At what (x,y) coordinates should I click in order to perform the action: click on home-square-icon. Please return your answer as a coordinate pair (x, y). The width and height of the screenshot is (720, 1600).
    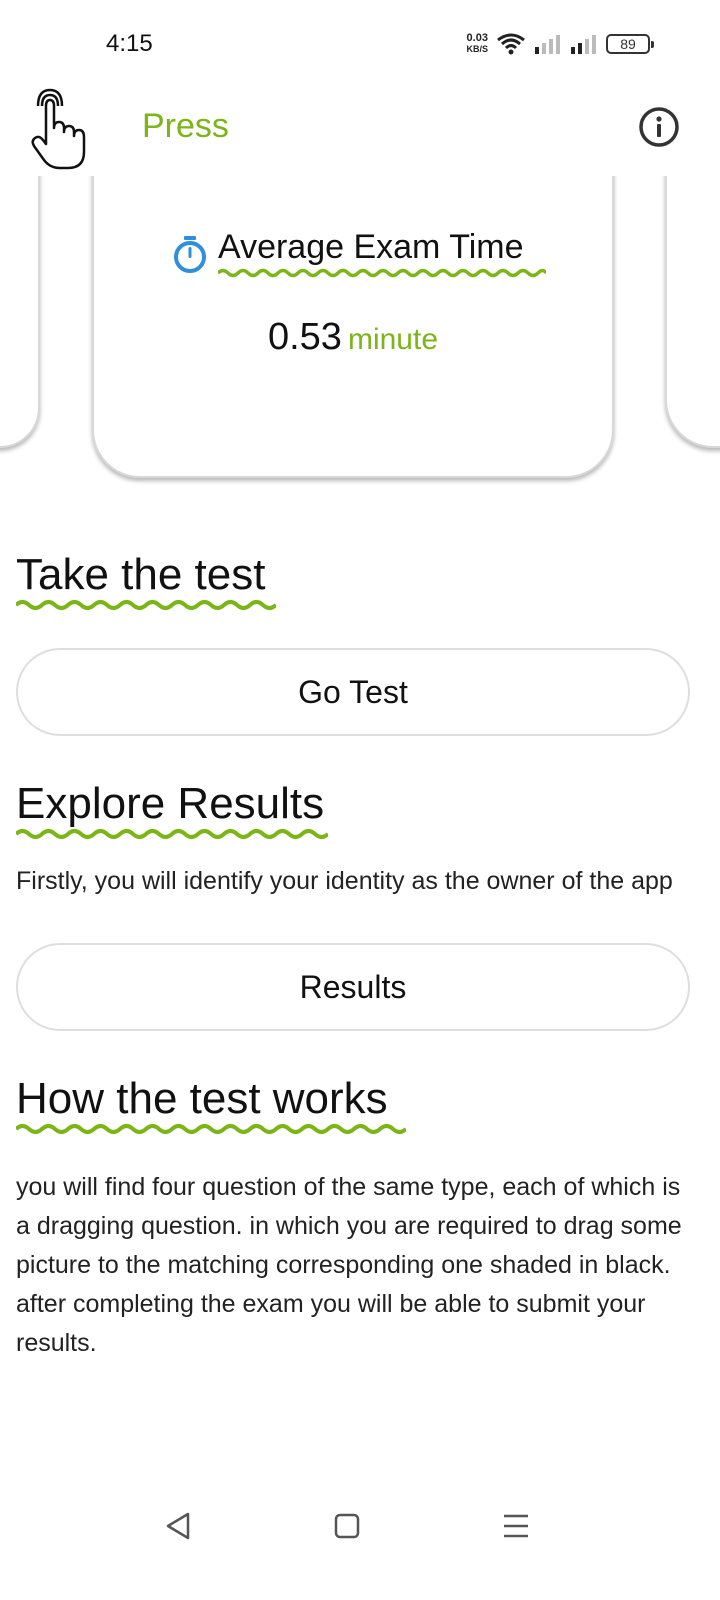
    Looking at the image, I should click on (347, 1526).